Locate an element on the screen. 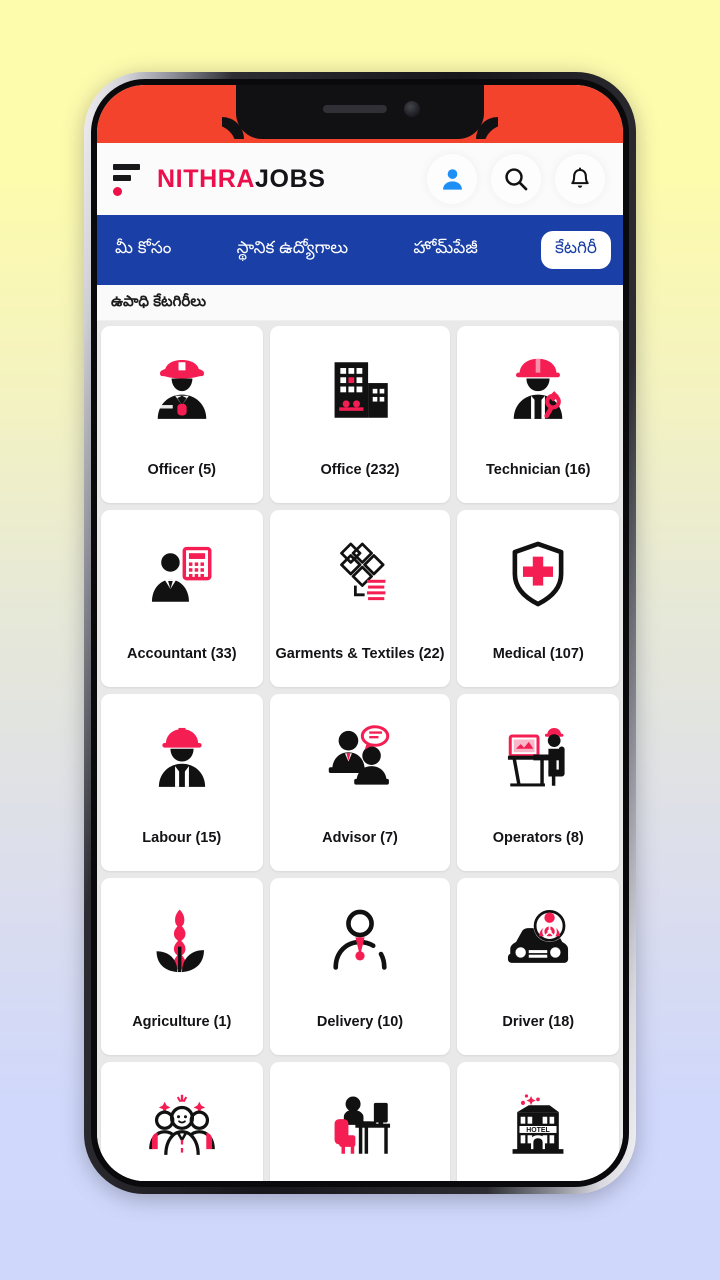  category-label: Accountant (33) is located at coordinates (181, 654).